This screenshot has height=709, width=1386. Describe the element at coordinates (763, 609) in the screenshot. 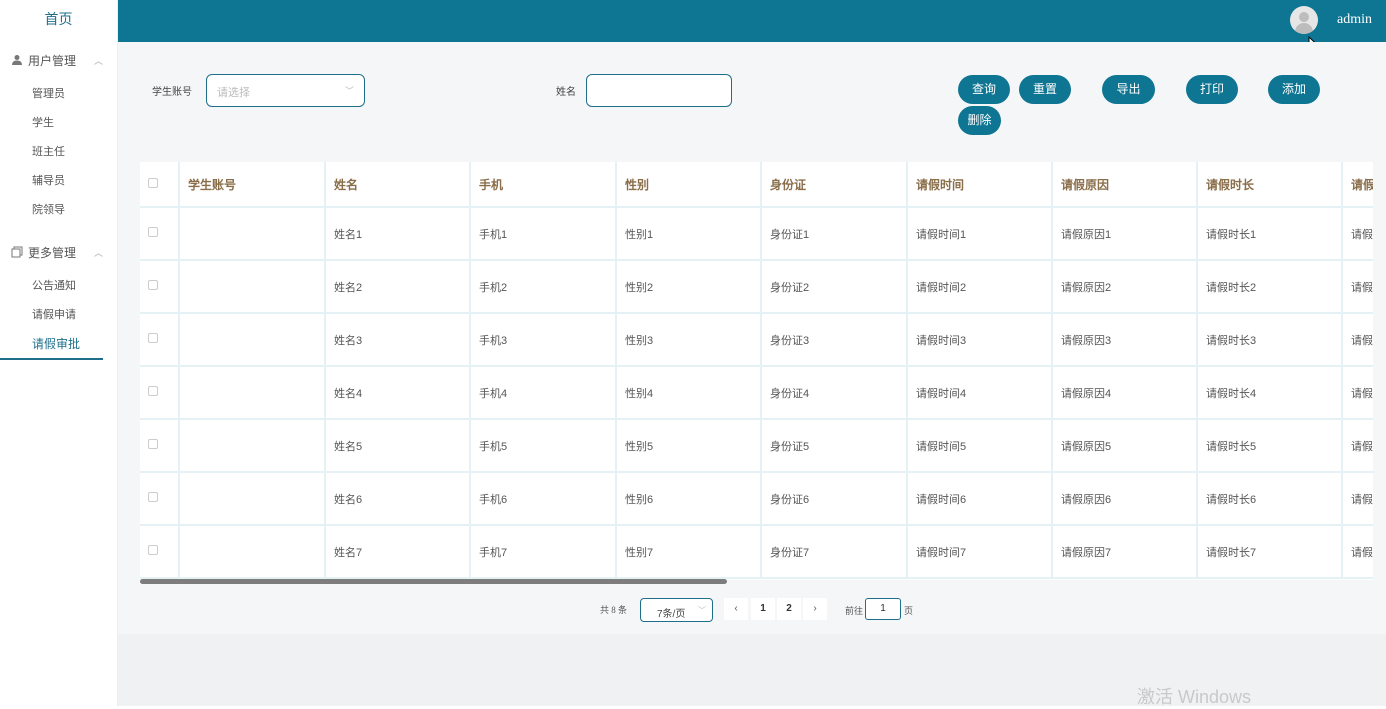

I see `page-1-button: 1` at that location.